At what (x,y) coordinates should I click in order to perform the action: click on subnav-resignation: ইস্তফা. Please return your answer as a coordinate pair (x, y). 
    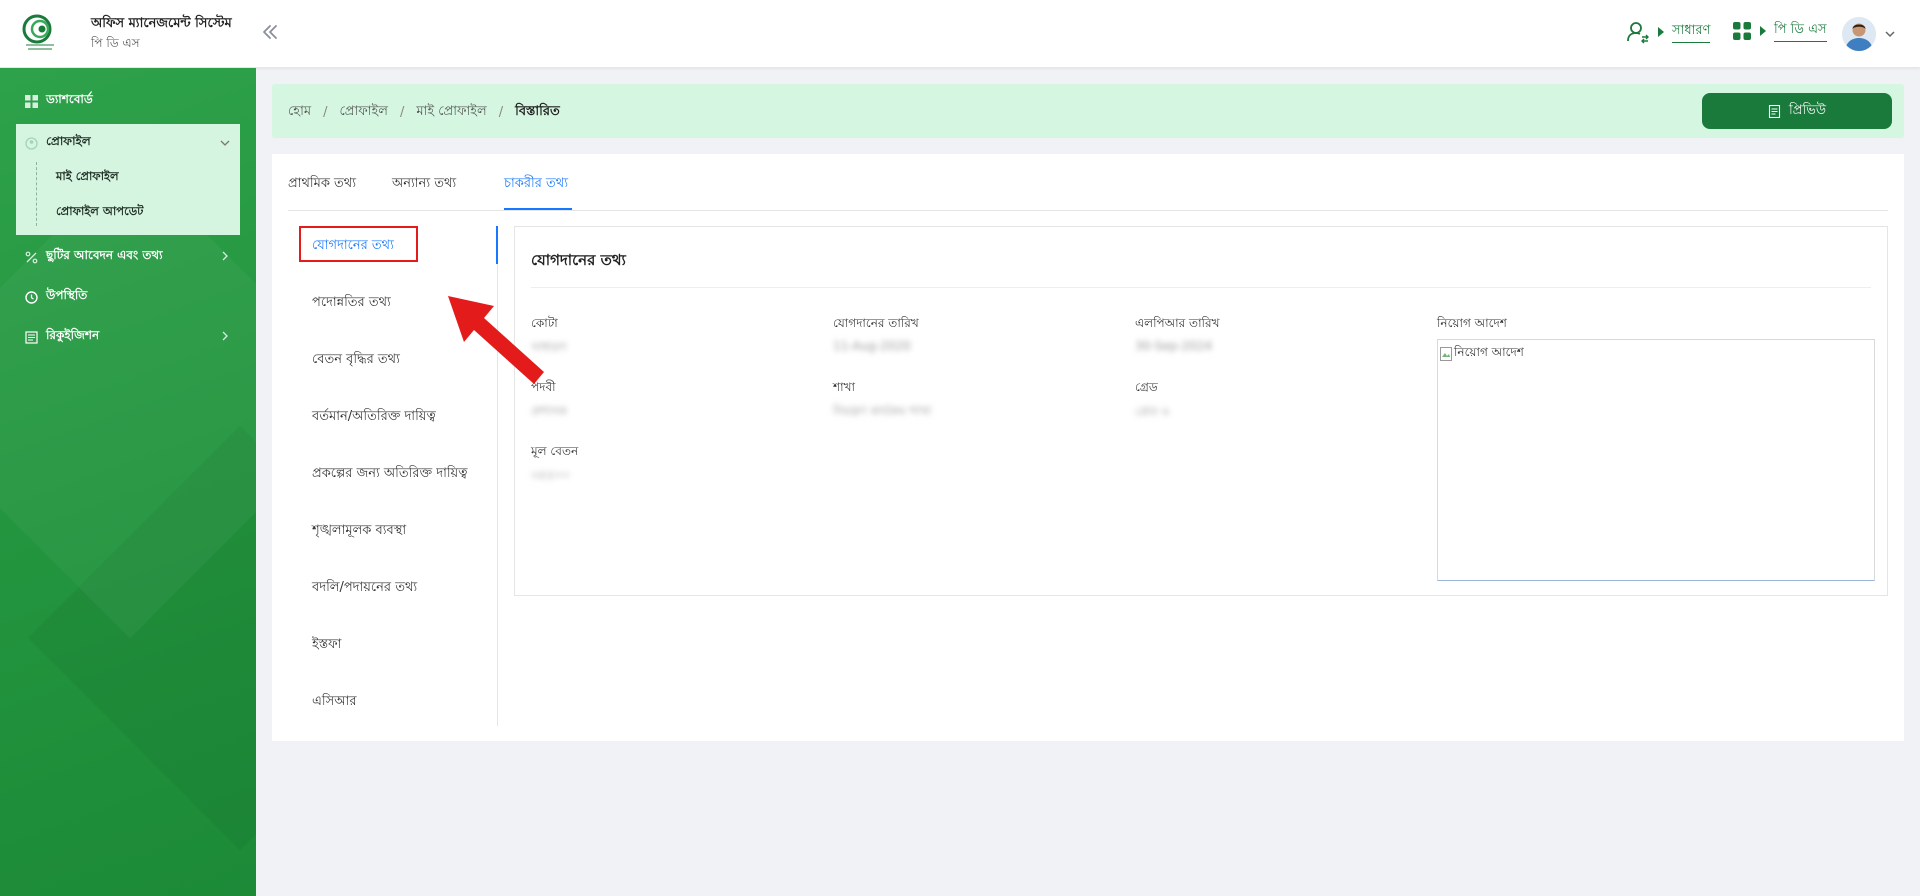
    Looking at the image, I should click on (326, 645).